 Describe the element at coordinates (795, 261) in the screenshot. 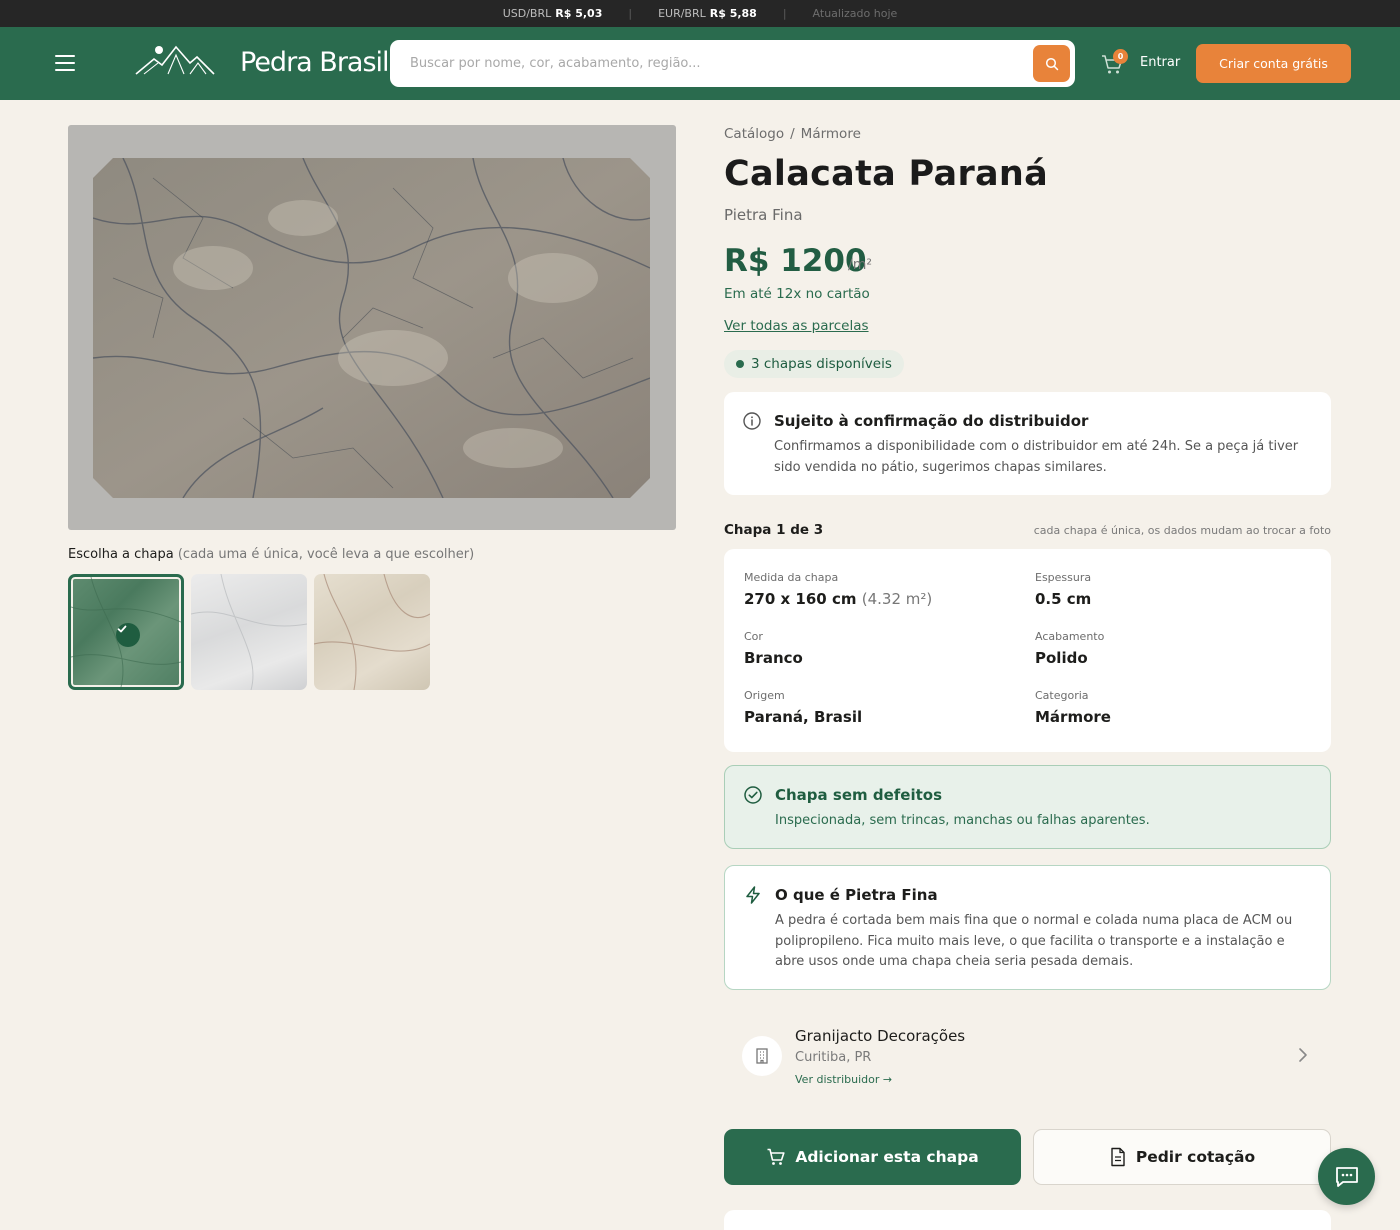

I see `product-price: R$ 1200` at that location.